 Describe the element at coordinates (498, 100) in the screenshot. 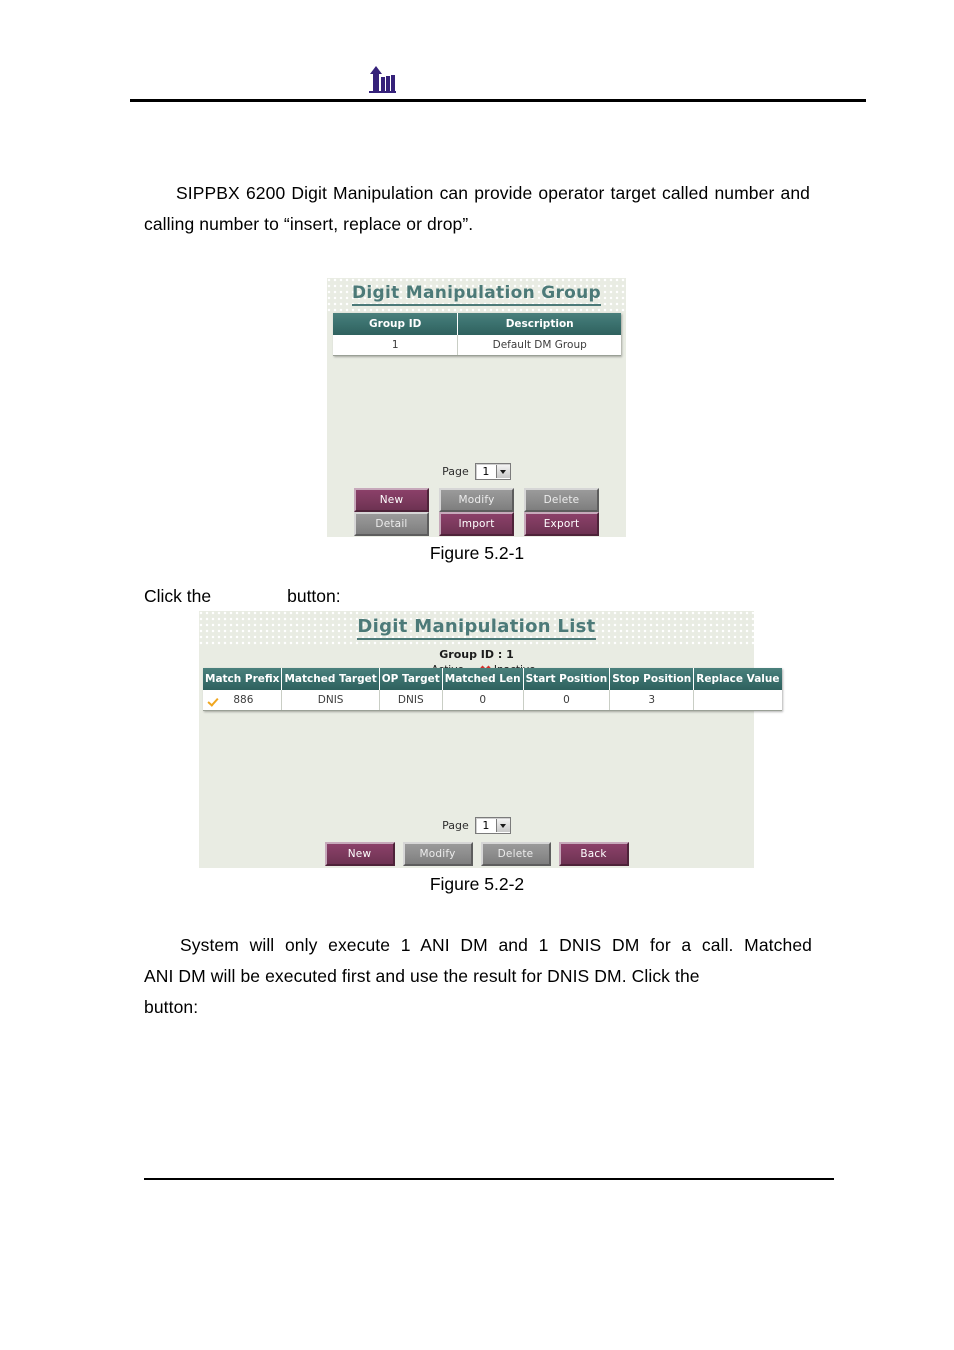

I see `header-divider` at that location.